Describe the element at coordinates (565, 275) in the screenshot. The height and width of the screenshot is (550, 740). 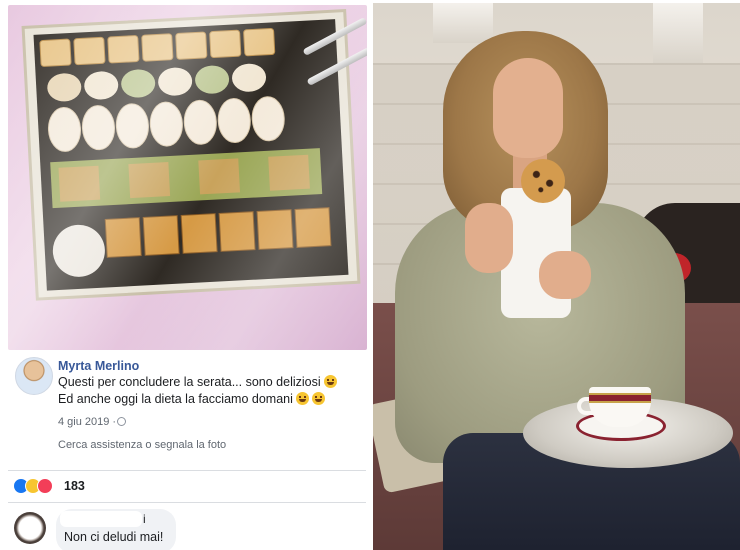
I see `hand` at that location.